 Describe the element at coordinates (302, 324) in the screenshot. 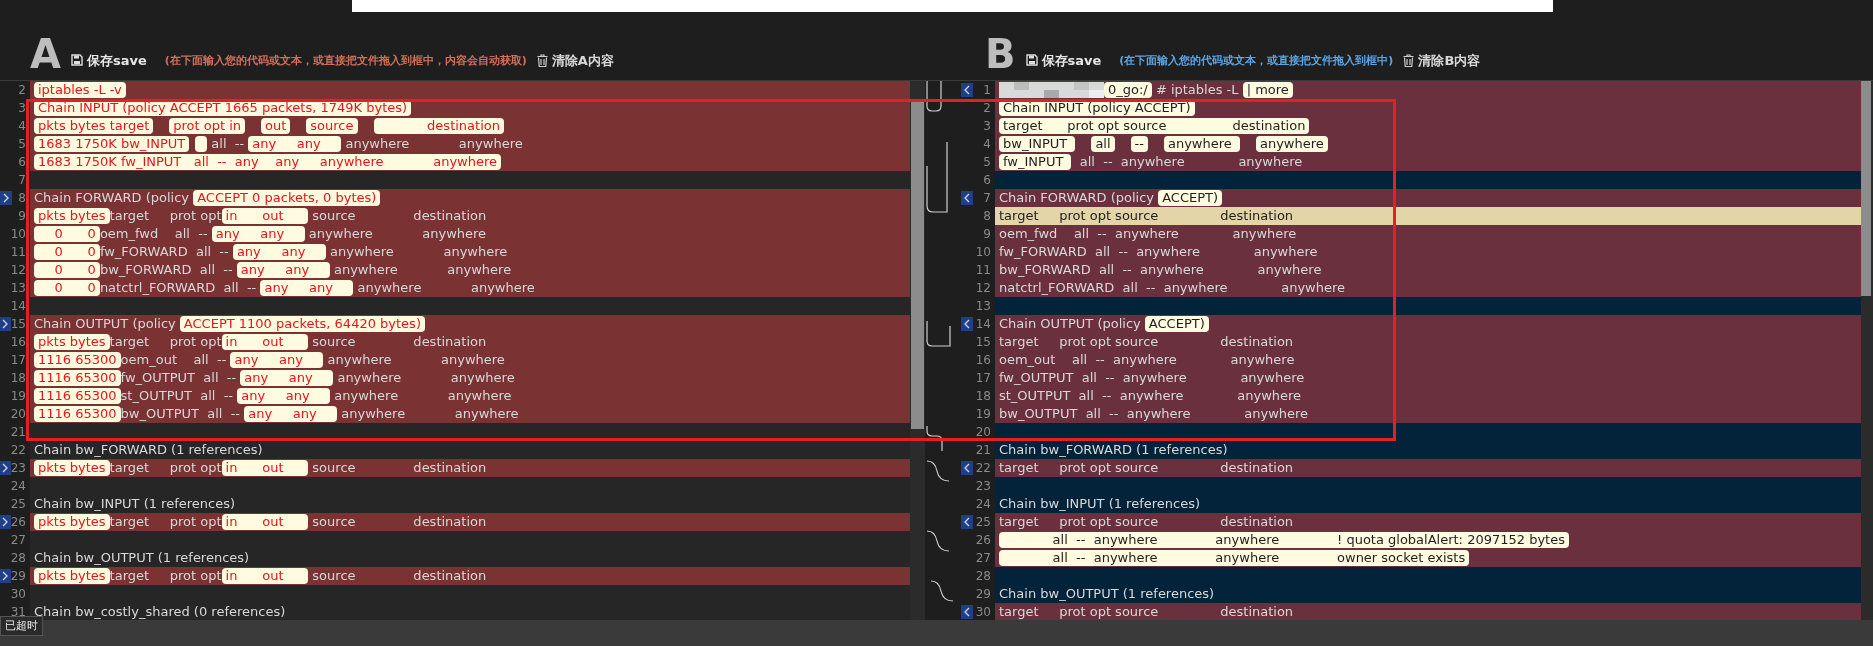

I see `changed-text: ACCEPT 1100 packets, 64420 bytes)` at that location.